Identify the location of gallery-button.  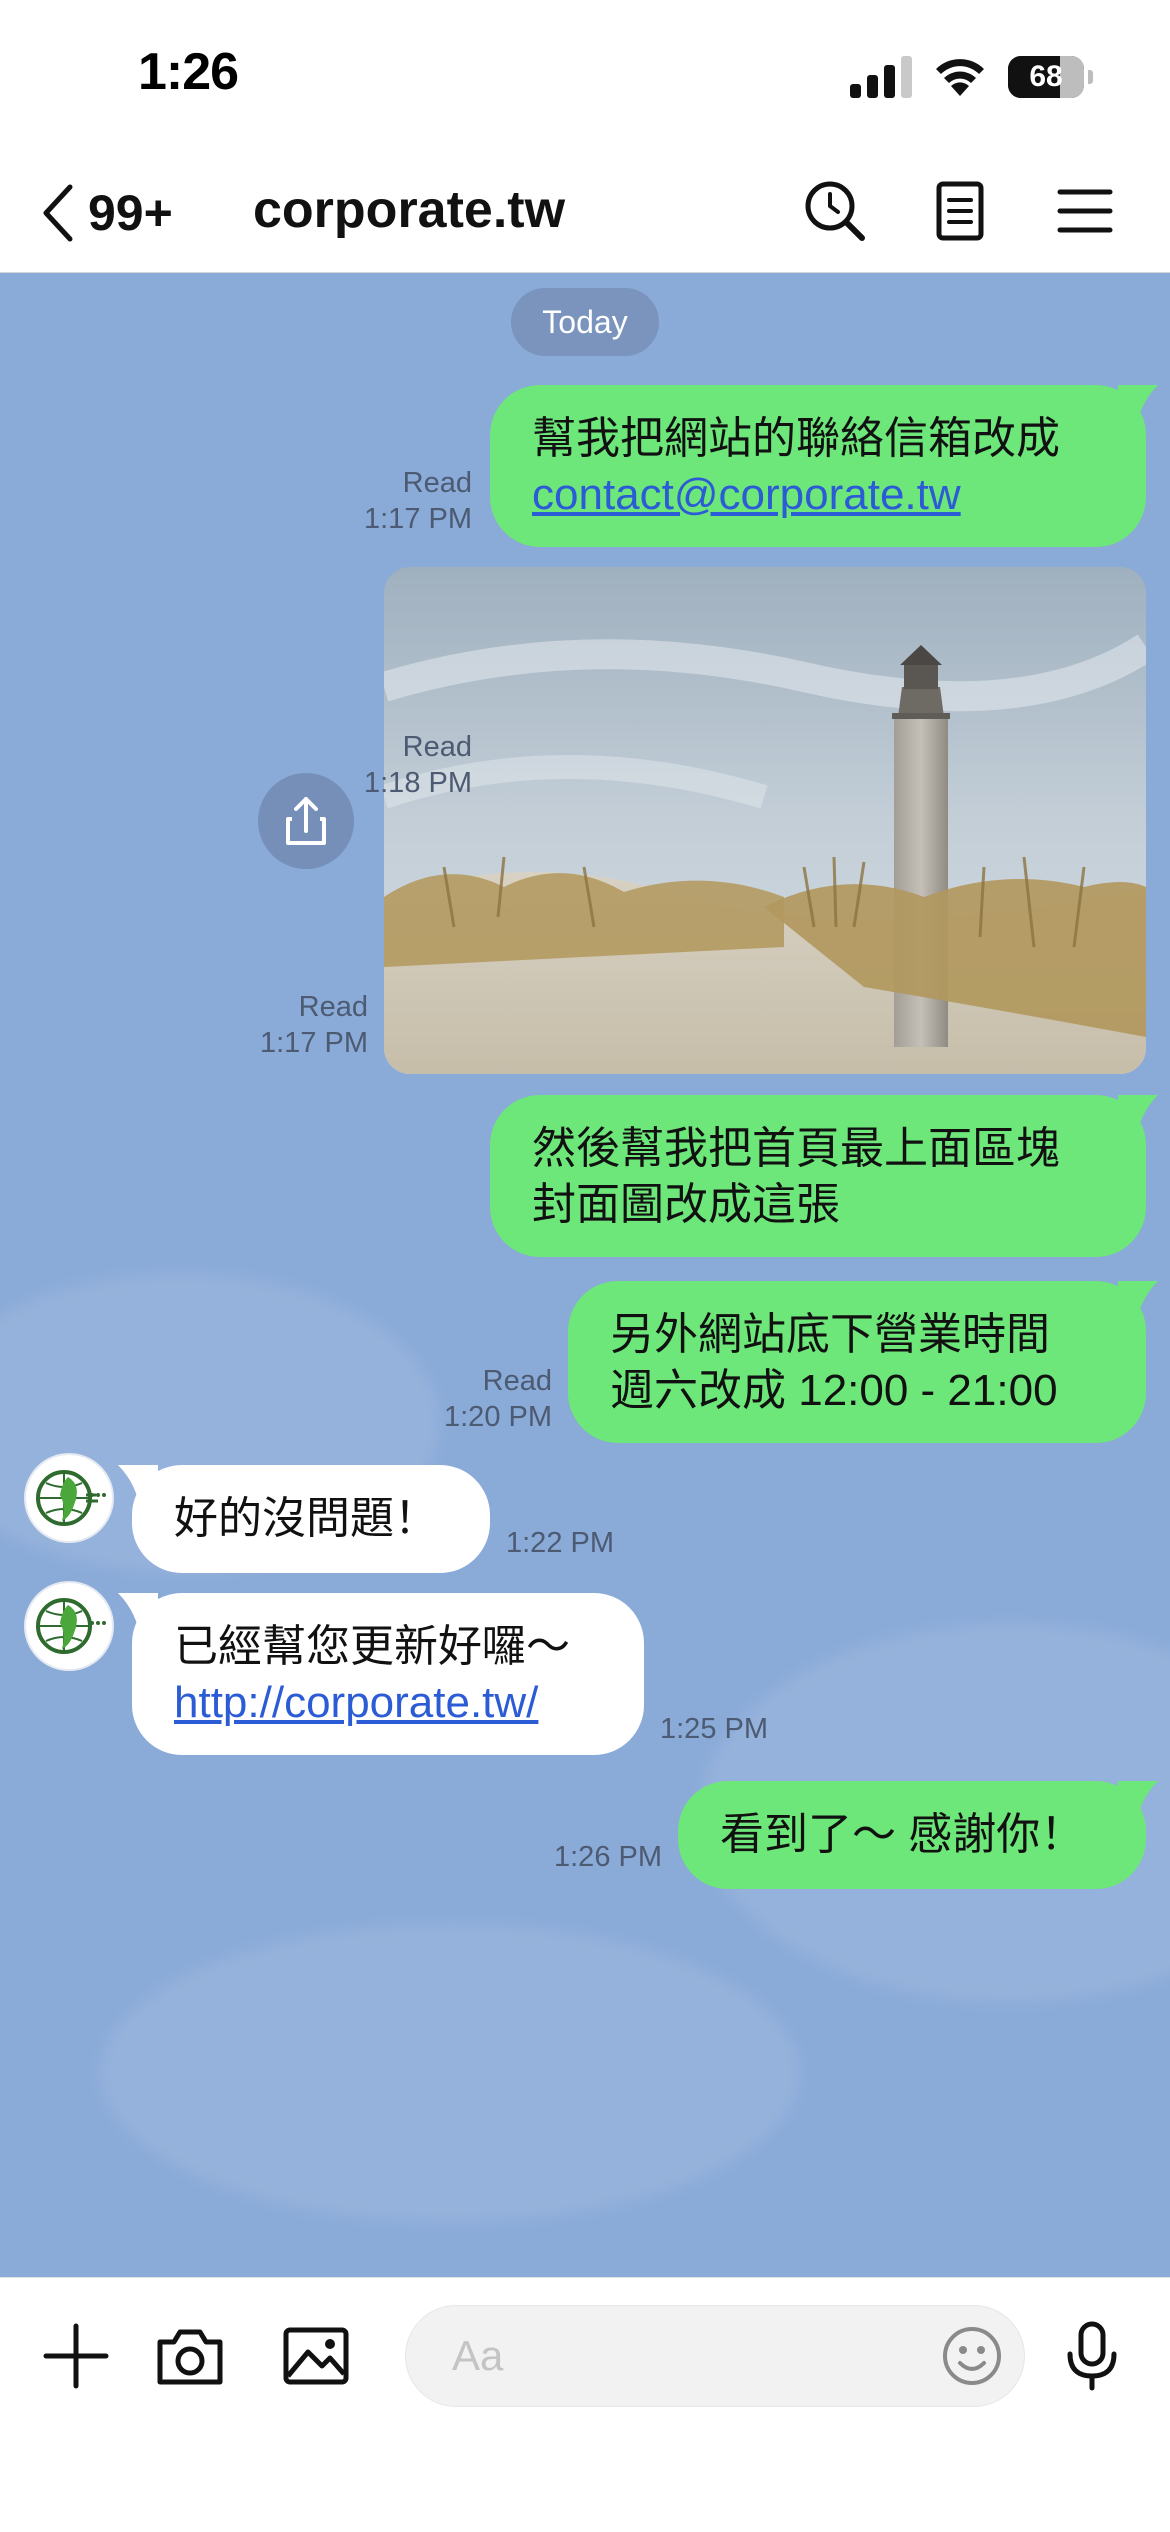
(316, 2356).